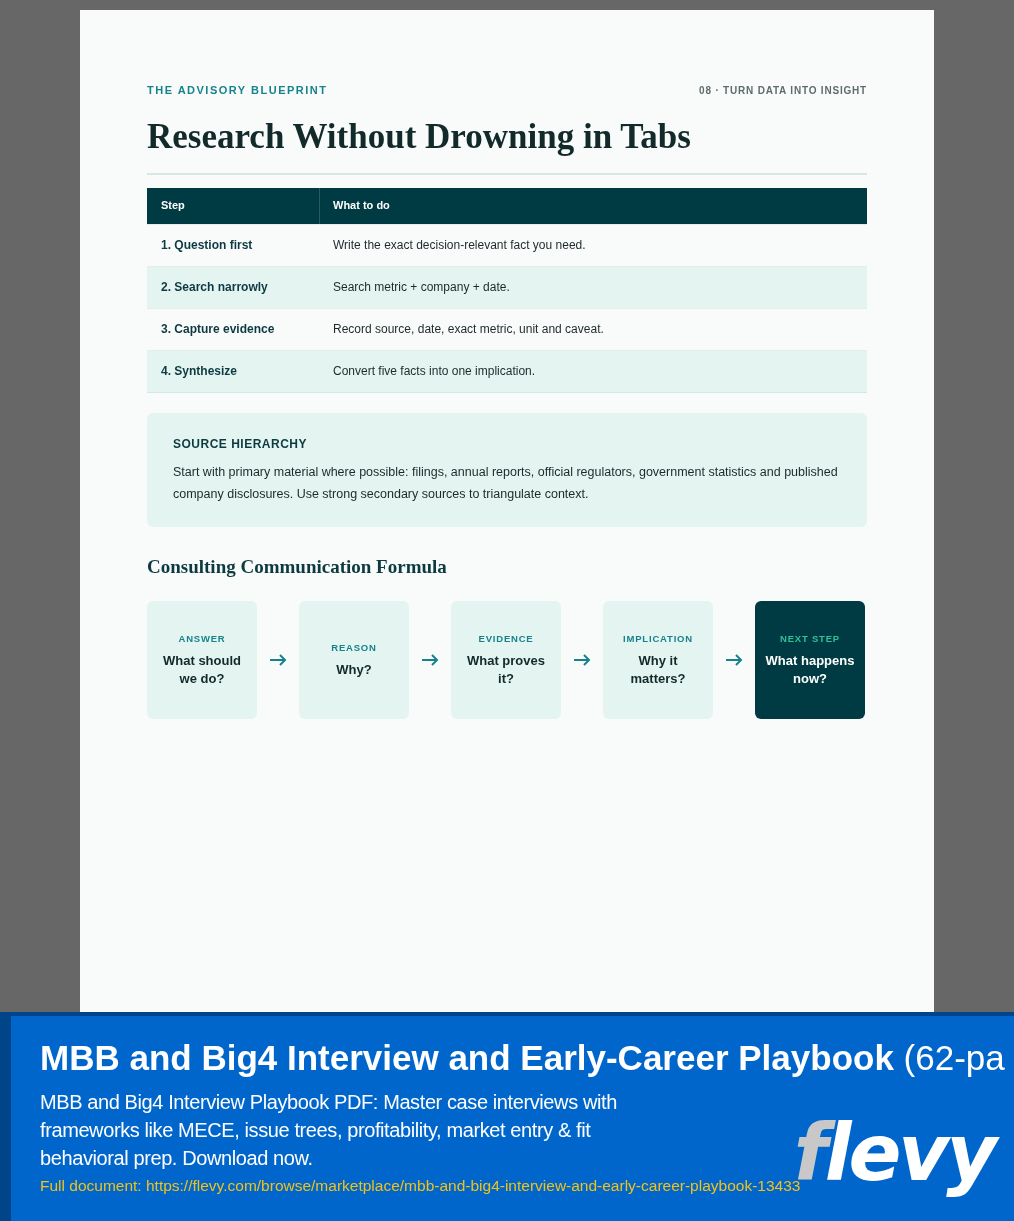 This screenshot has width=1014, height=1221. I want to click on action-cell-text: Write the exact decision-relevant fact you need., so click(459, 245).